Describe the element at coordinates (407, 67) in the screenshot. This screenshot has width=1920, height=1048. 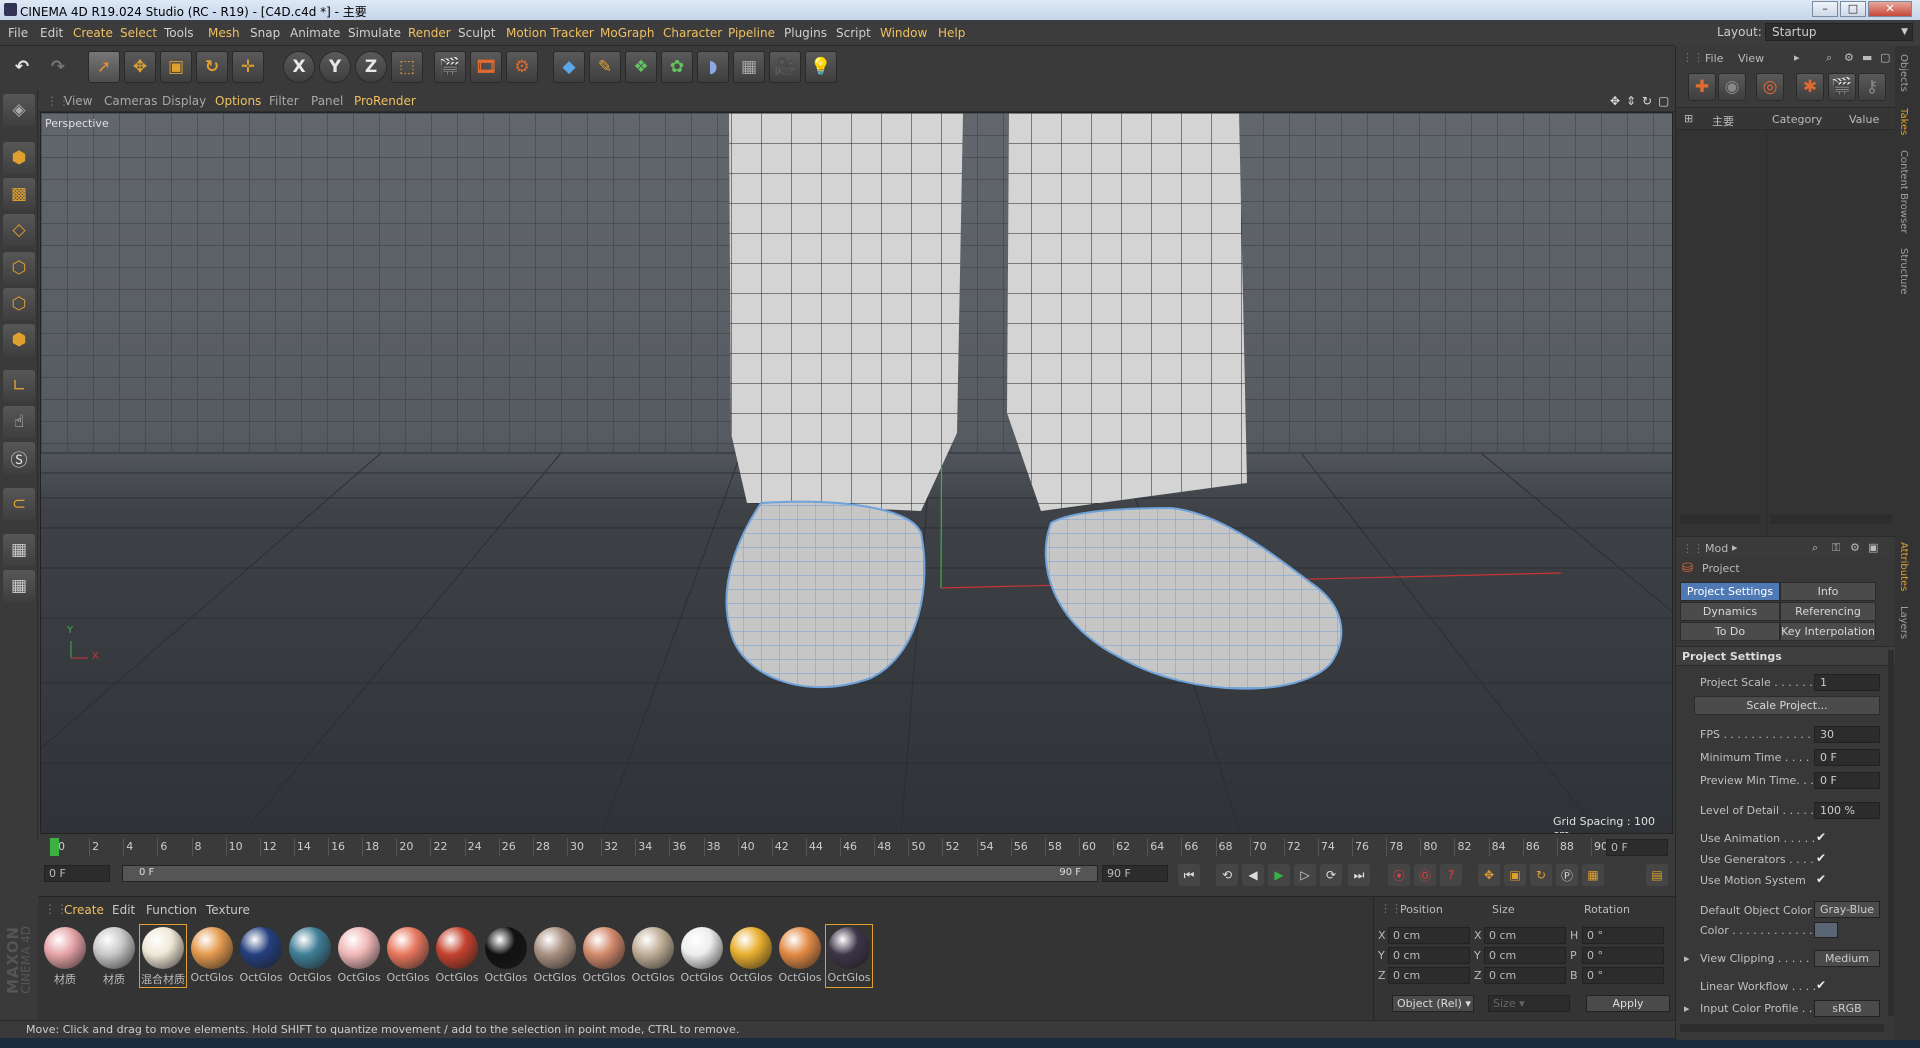
I see `coordinate-system-icon: ⬚` at that location.